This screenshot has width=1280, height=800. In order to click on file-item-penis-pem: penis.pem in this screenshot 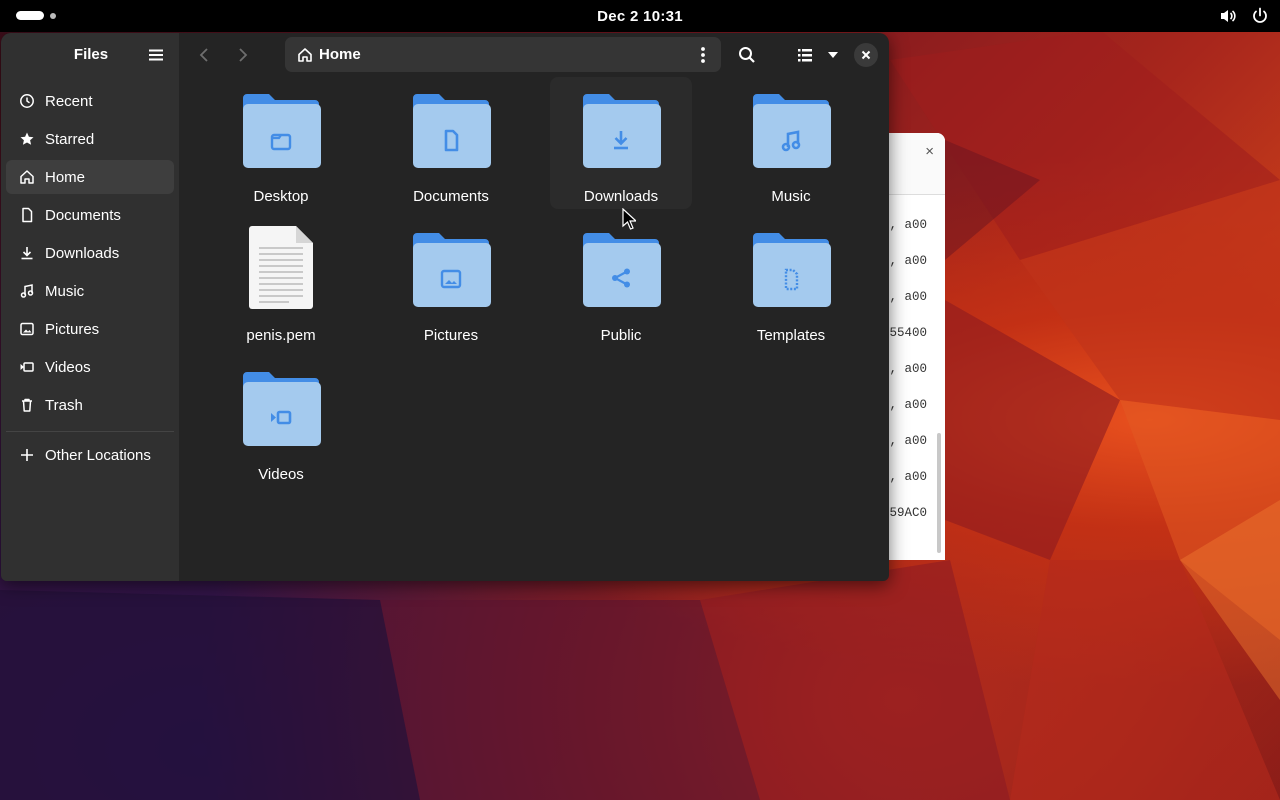, I will do `click(281, 282)`.